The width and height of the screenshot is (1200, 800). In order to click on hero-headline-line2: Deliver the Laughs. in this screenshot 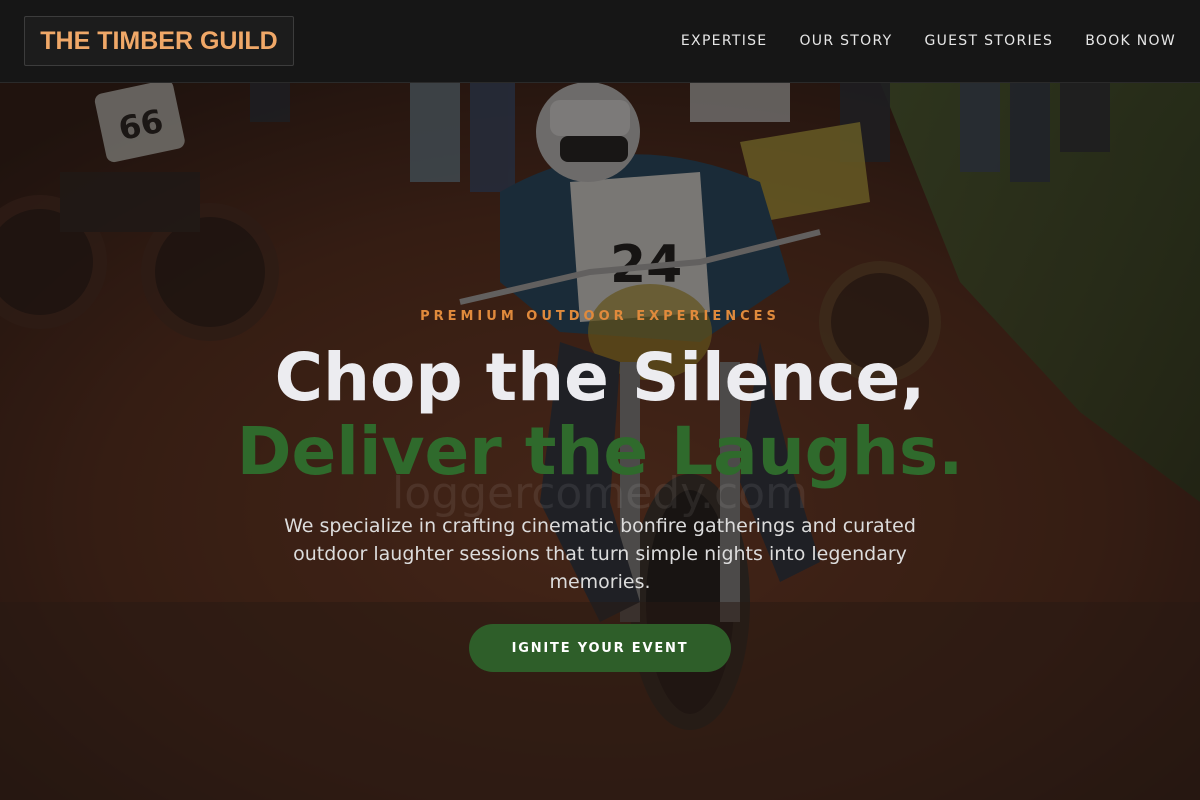, I will do `click(600, 451)`.